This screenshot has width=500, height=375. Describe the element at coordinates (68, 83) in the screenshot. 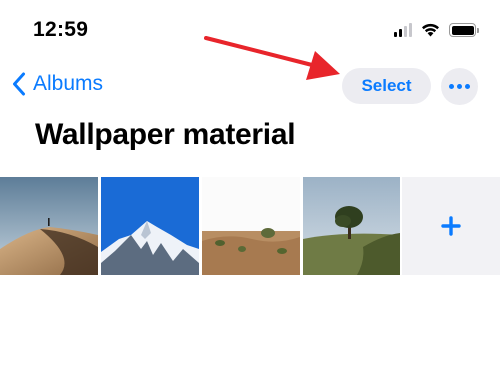

I see `back-button-label: Albums` at that location.